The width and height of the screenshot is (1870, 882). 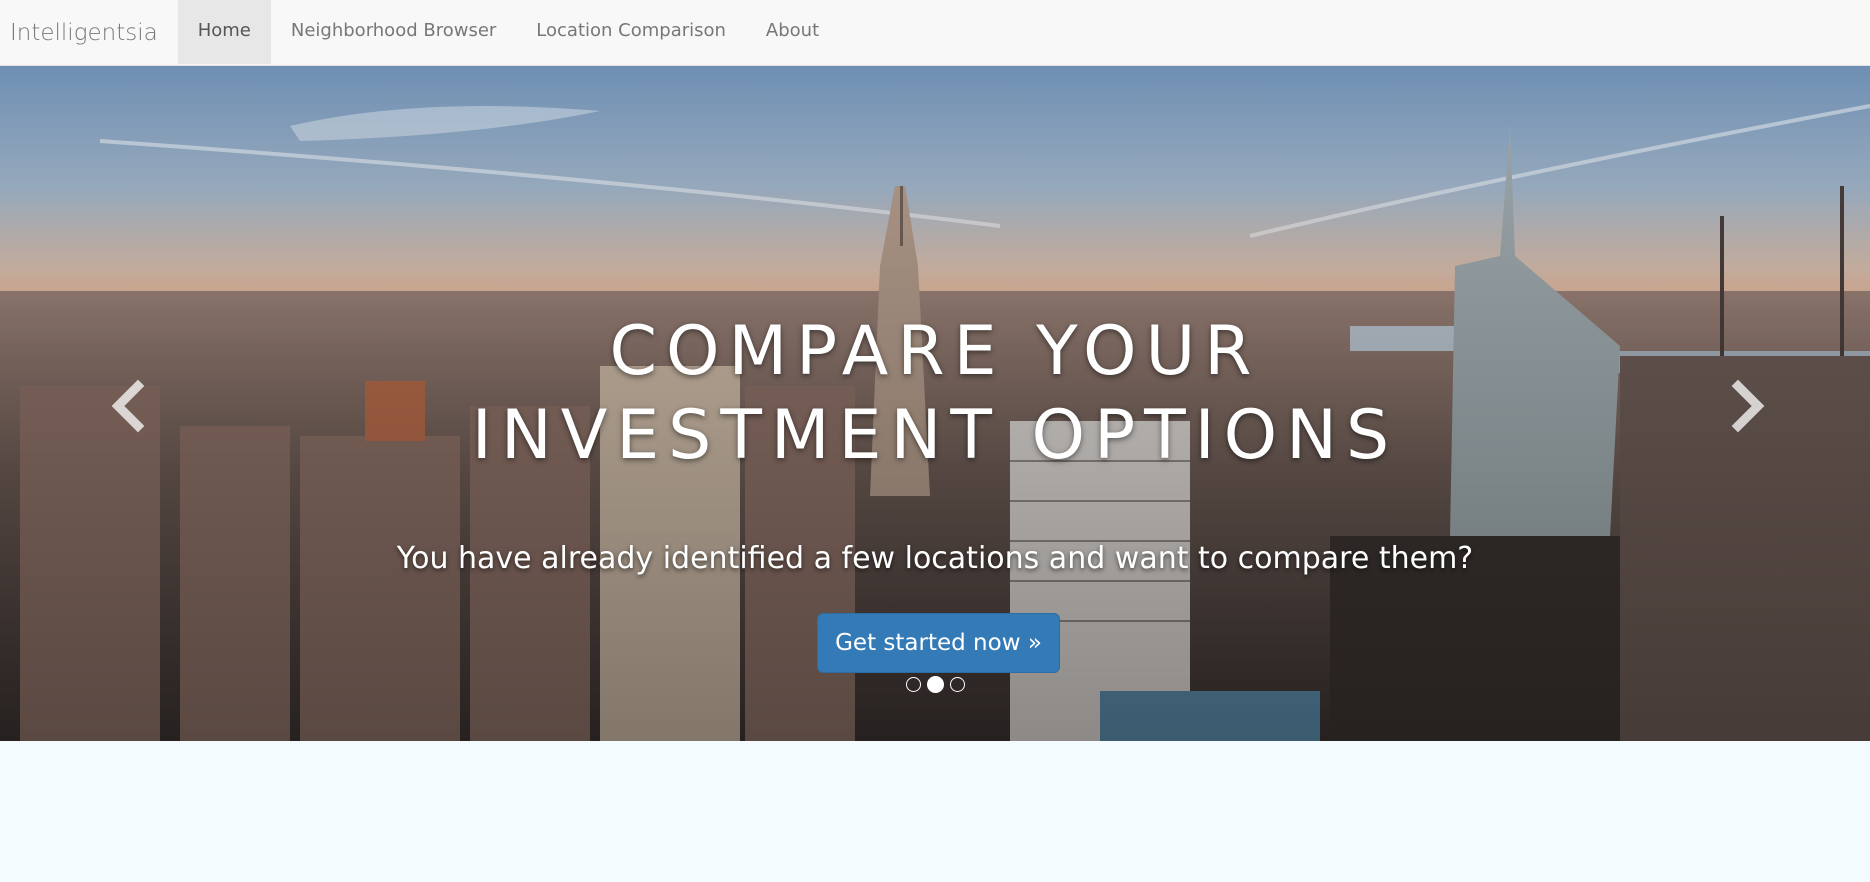 I want to click on carousel-indicators, so click(x=935, y=684).